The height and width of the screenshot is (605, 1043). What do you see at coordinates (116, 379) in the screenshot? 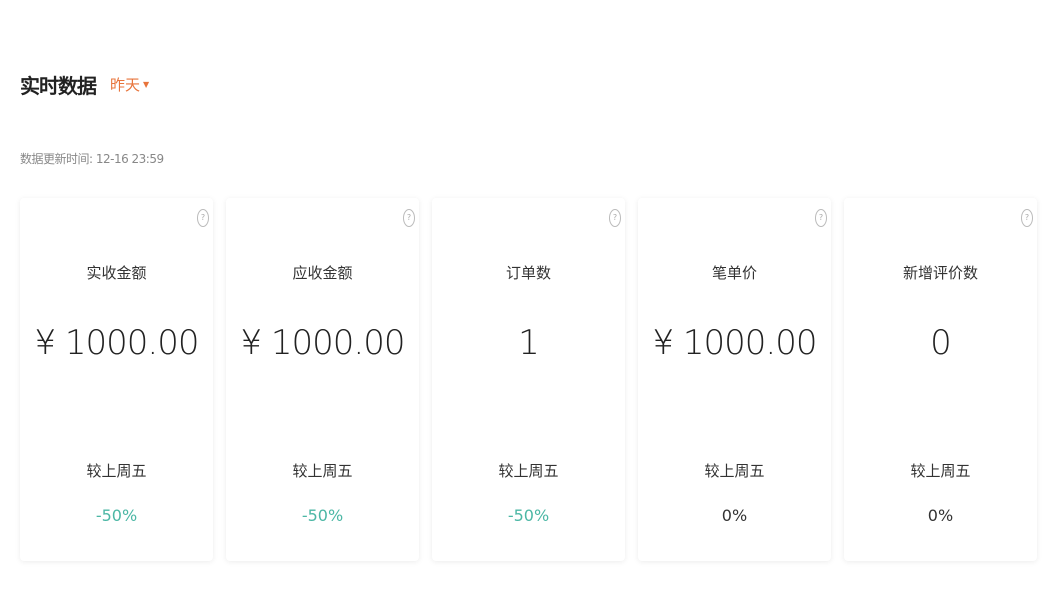
I see `metric-card-actual-amount: ? 实收金额 ¥ 1000.00 较上周五 -50%` at bounding box center [116, 379].